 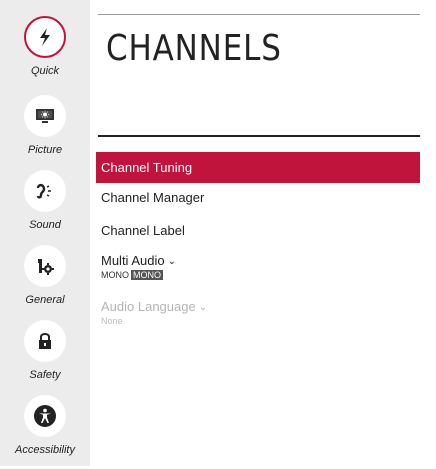 What do you see at coordinates (143, 230) in the screenshot?
I see `menu-item-label: Channel Label` at bounding box center [143, 230].